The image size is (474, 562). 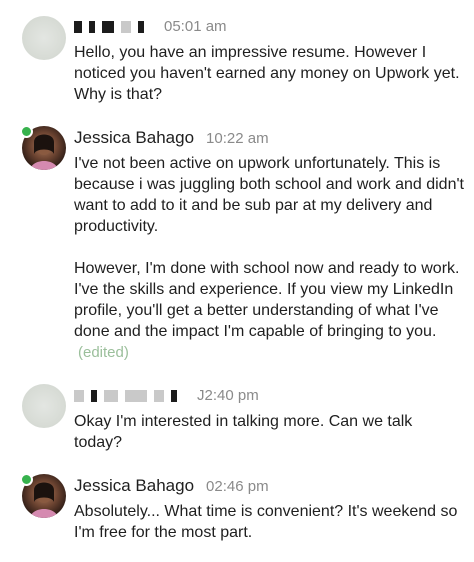 I want to click on message-header: Jessica Bahago 02:46 pm, so click(x=171, y=487).